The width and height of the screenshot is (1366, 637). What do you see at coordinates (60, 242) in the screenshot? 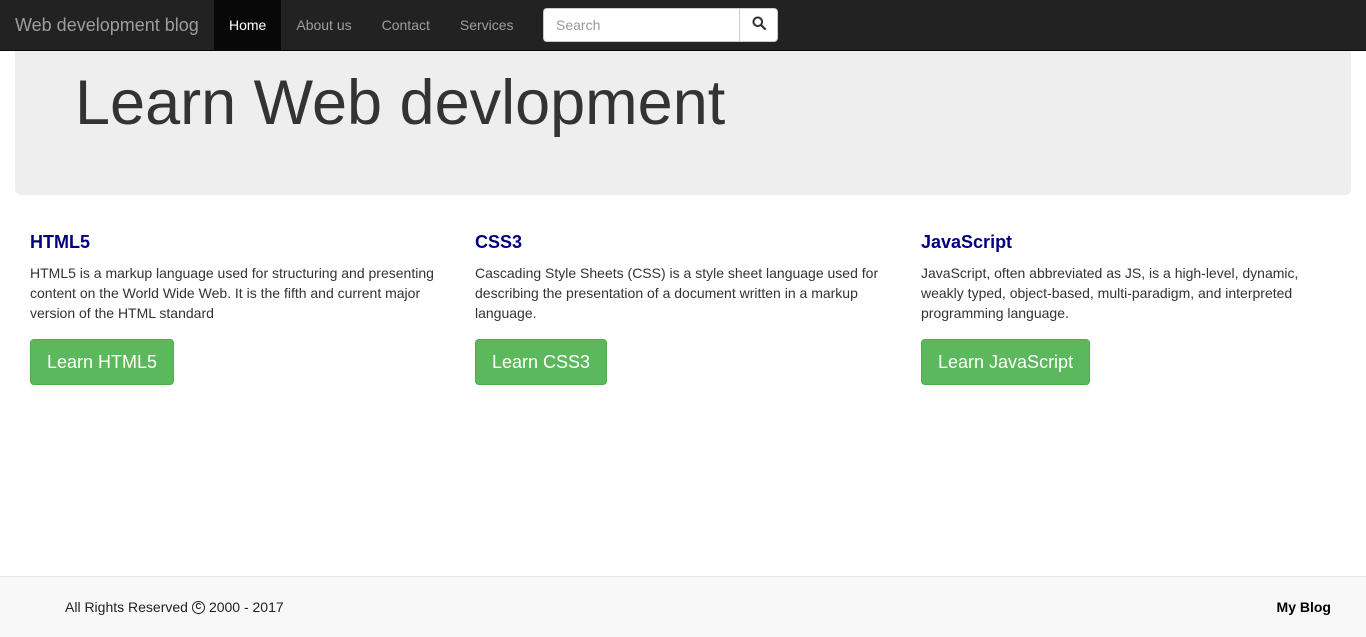
I see `column-heading: HTML5` at bounding box center [60, 242].